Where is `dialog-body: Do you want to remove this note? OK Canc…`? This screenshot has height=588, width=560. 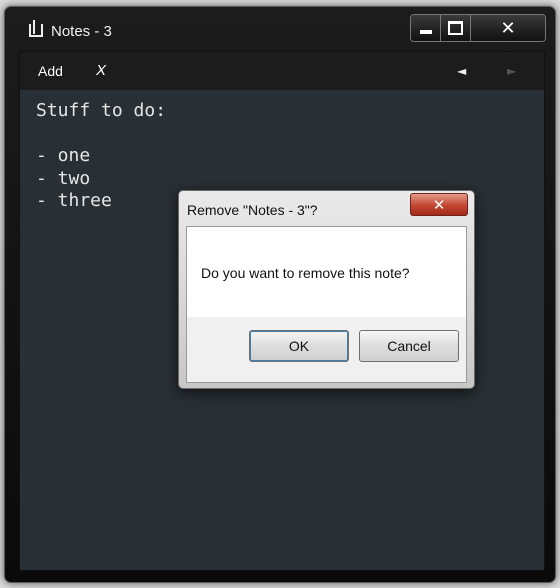
dialog-body: Do you want to remove this note? OK Canc… is located at coordinates (326, 304).